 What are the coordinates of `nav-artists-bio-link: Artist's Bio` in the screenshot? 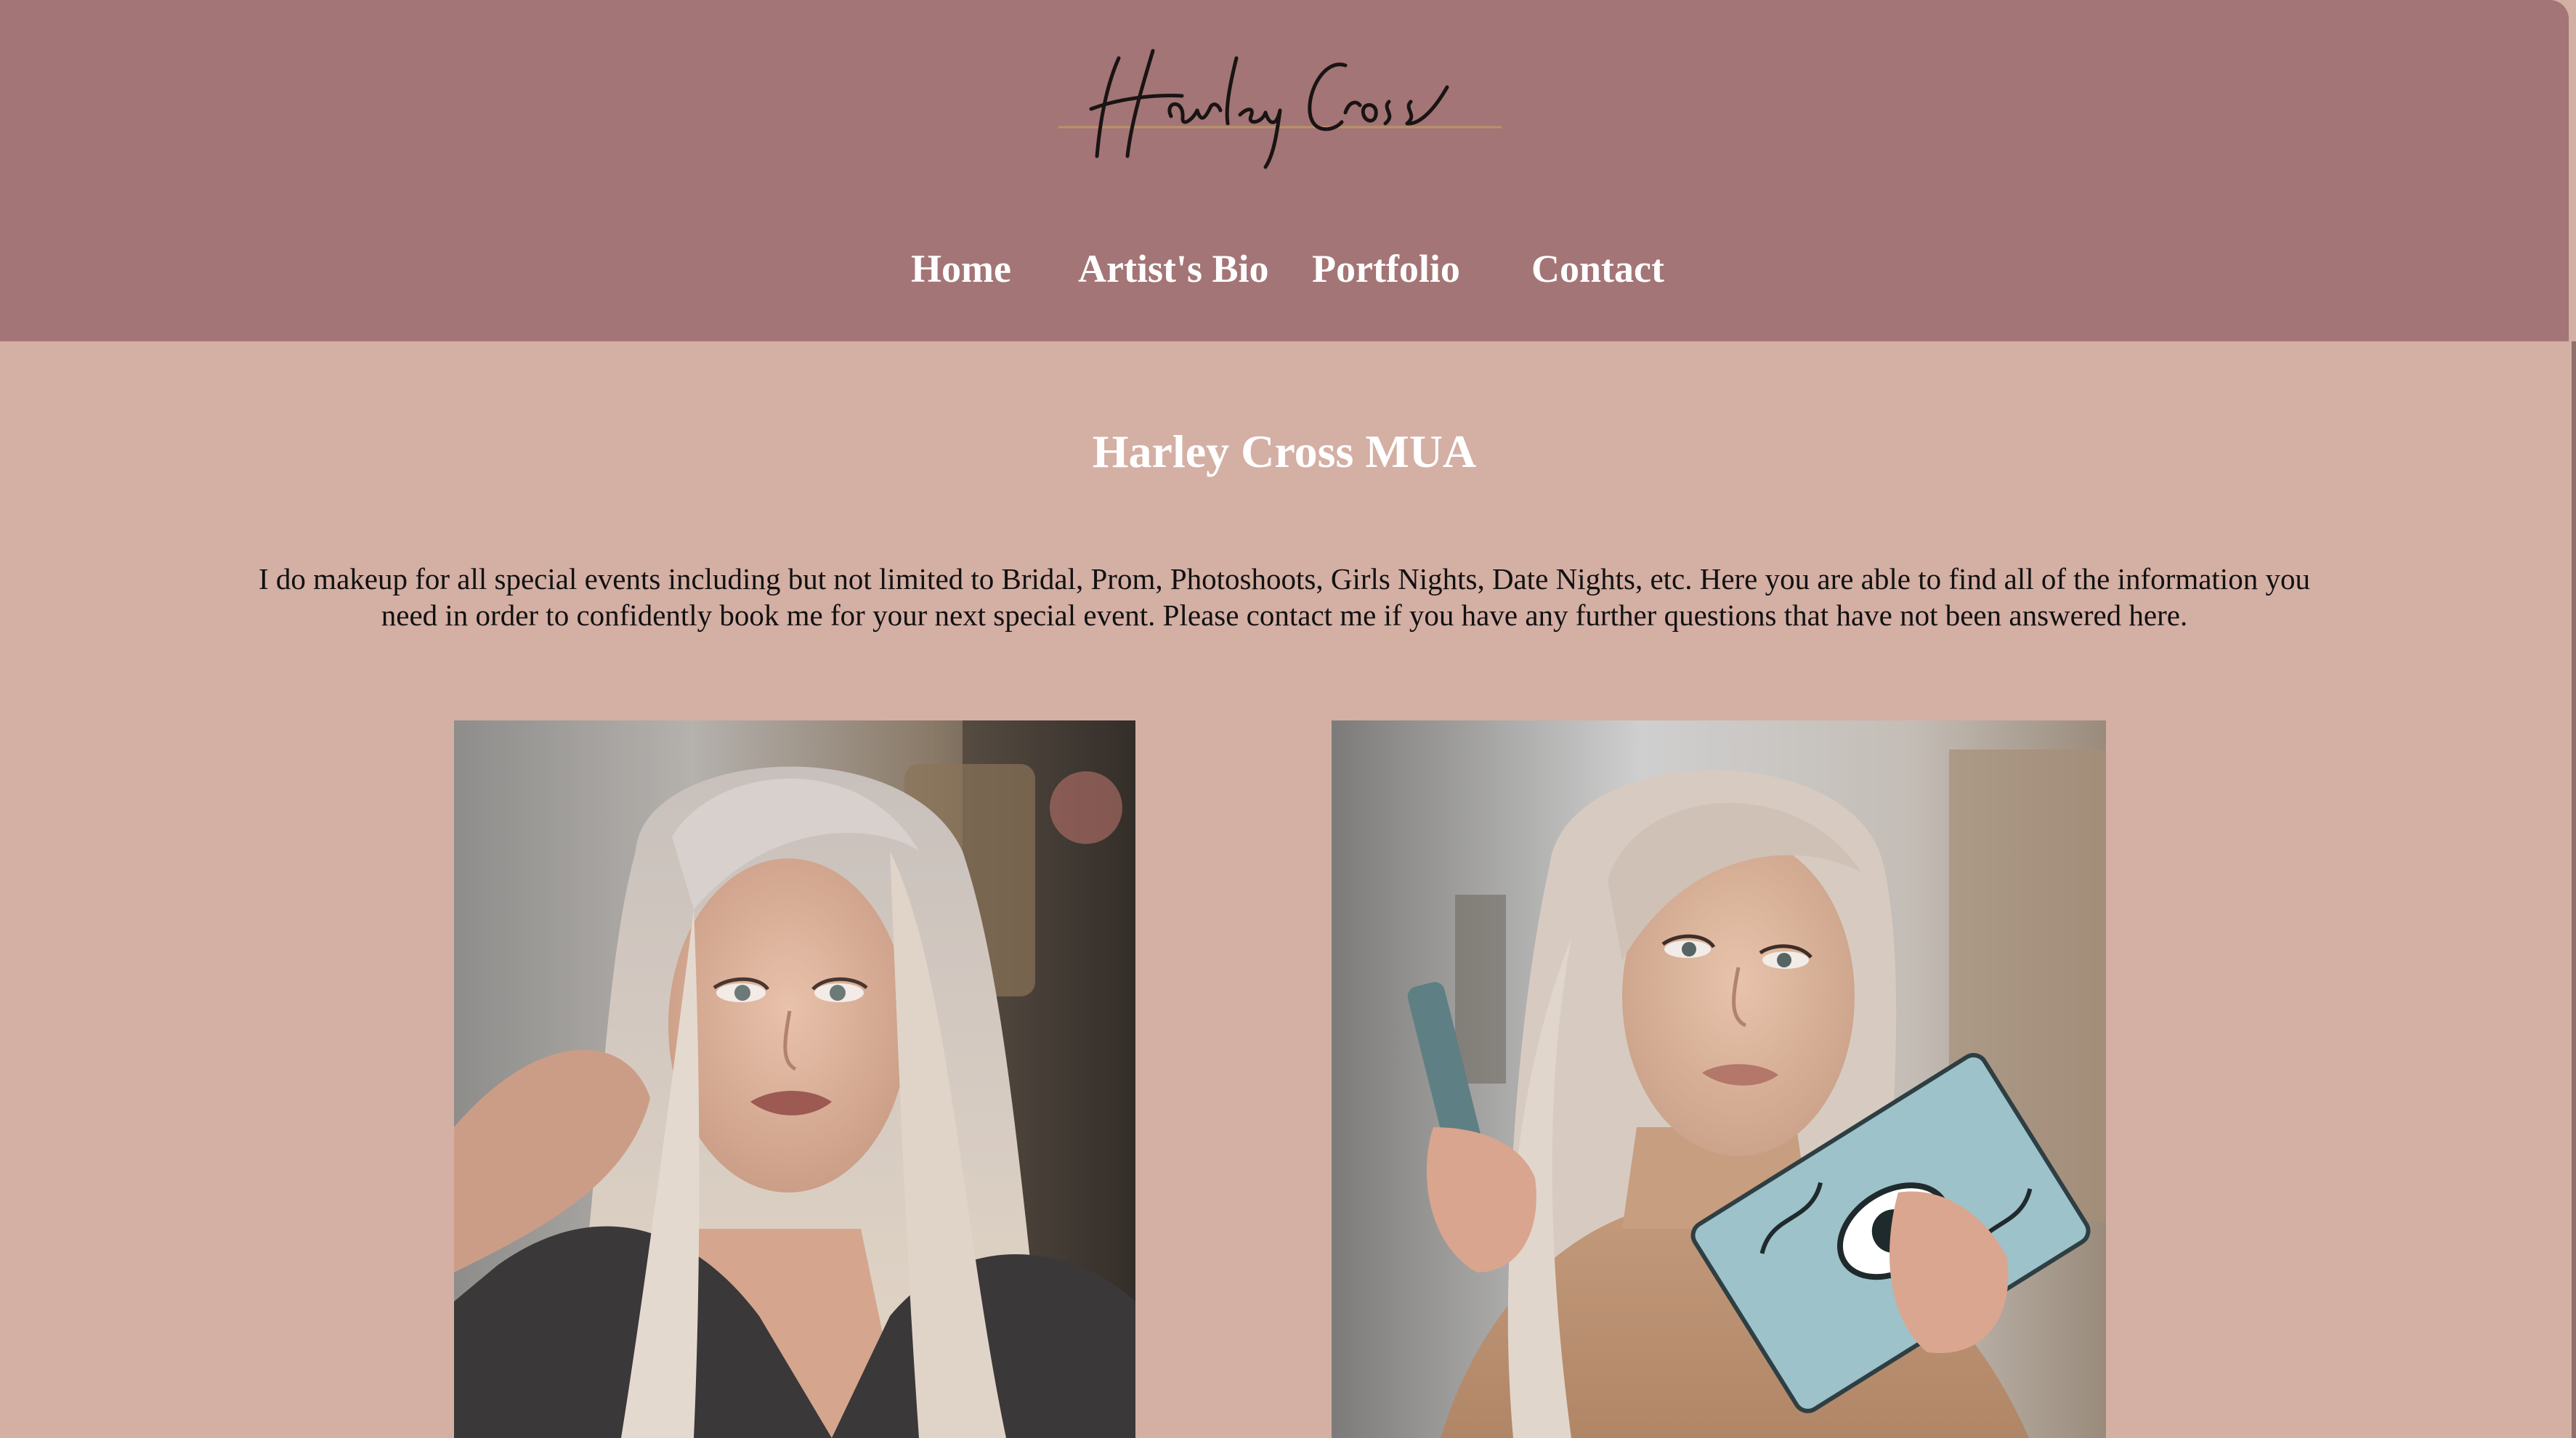 It's located at (1173, 269).